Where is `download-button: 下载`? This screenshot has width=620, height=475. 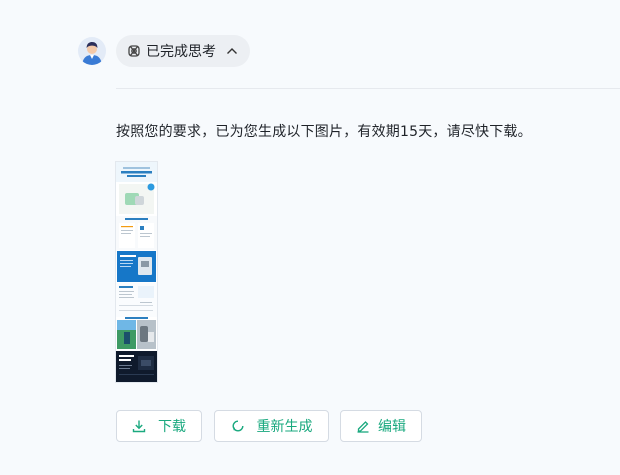 download-button: 下载 is located at coordinates (159, 426).